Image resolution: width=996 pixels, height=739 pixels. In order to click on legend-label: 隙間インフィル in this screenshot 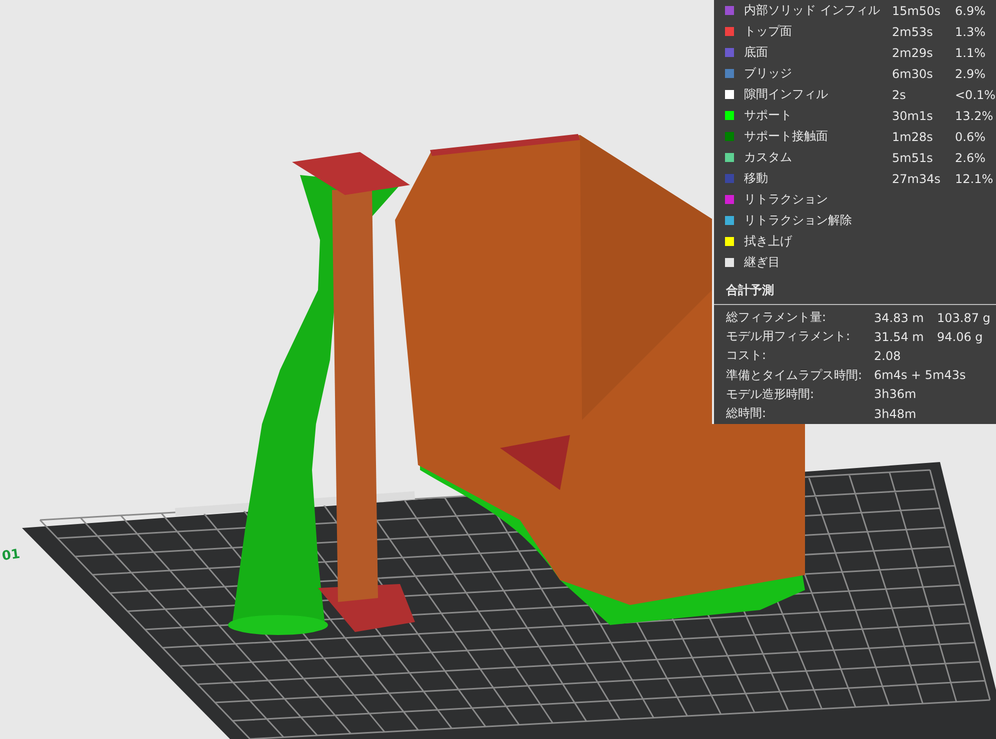, I will do `click(786, 94)`.